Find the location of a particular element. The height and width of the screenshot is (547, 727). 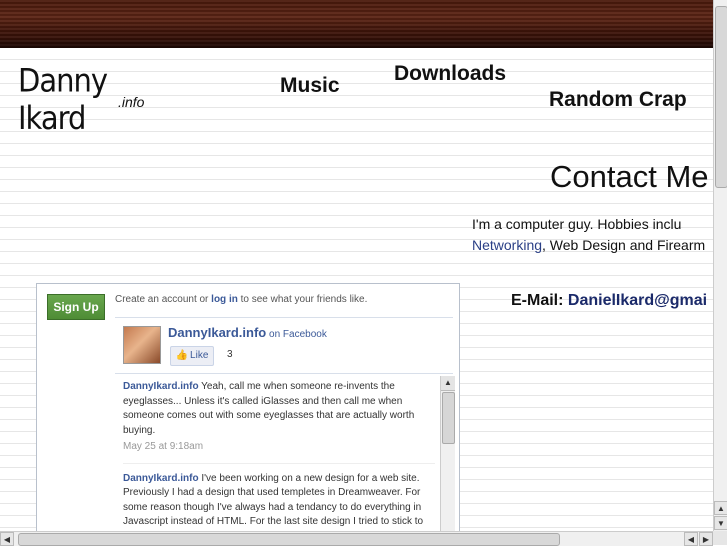

intro-line-2: Networking, Web Design and Firearm is located at coordinates (588, 245).